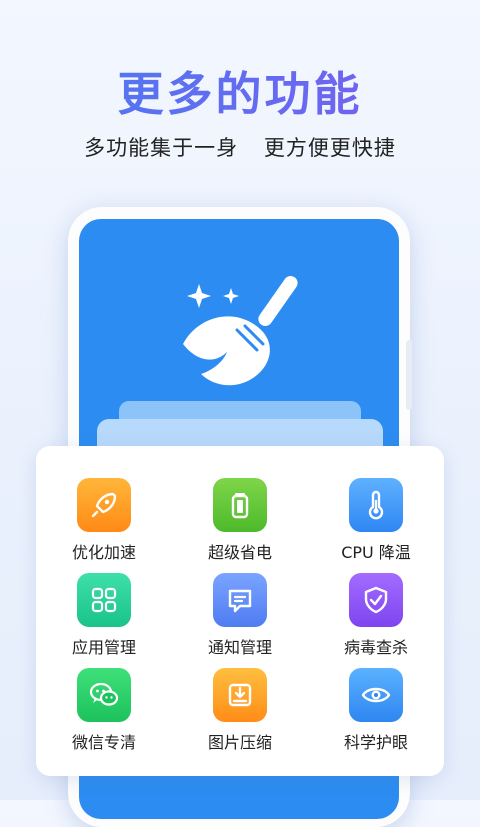  Describe the element at coordinates (376, 505) in the screenshot. I see `thermometer-icon` at that location.